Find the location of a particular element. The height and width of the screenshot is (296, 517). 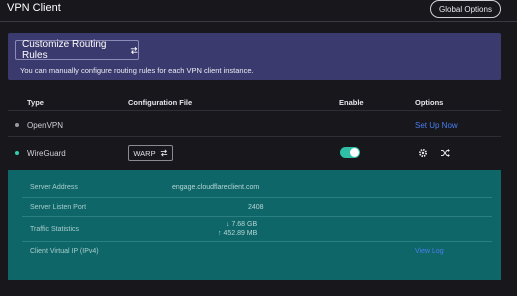

row-type-openvpn: OpenVPN is located at coordinates (45, 125).